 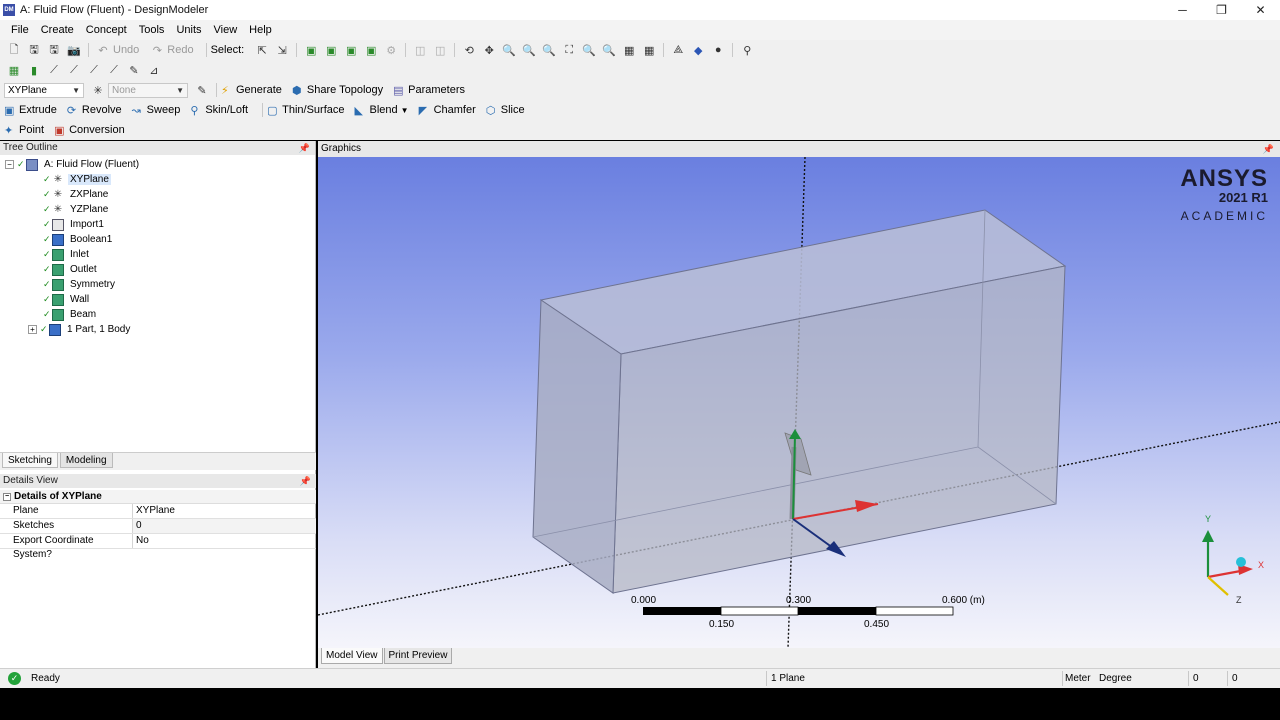 What do you see at coordinates (67, 254) in the screenshot?
I see `tree-item-inlet: ✓ Inlet` at bounding box center [67, 254].